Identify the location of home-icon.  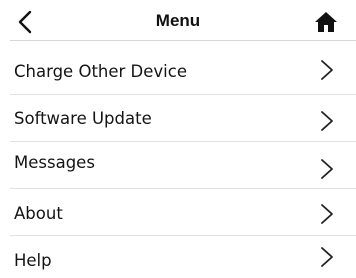
(326, 22).